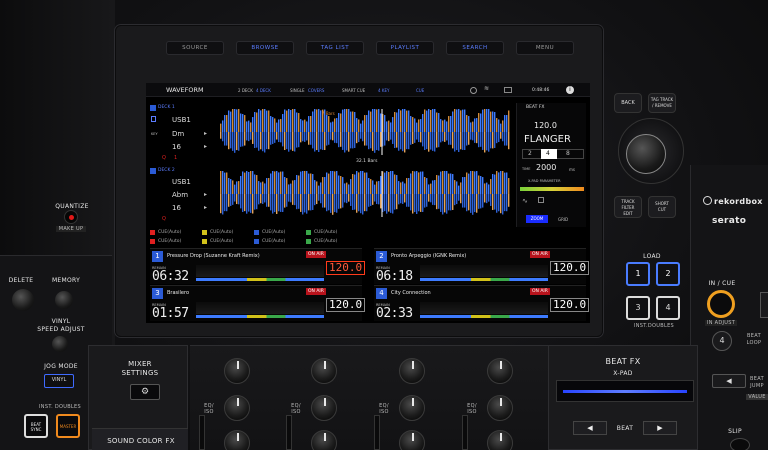 The image size is (768, 450). I want to click on load-button-2: 2, so click(668, 274).